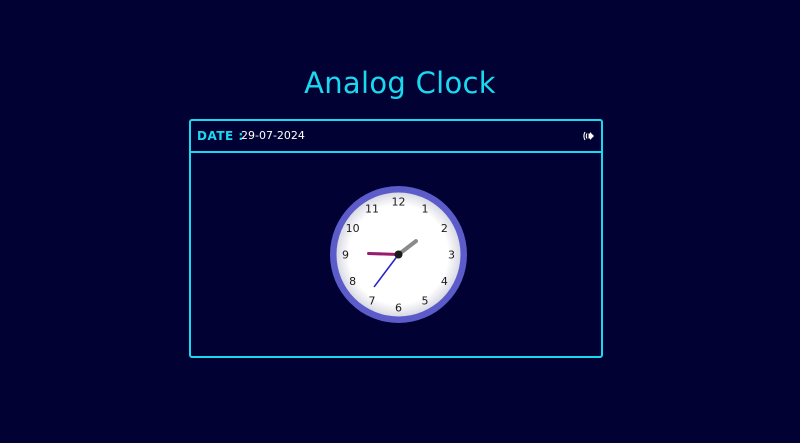  Describe the element at coordinates (400, 83) in the screenshot. I see `page-title: Analog Clock` at that location.